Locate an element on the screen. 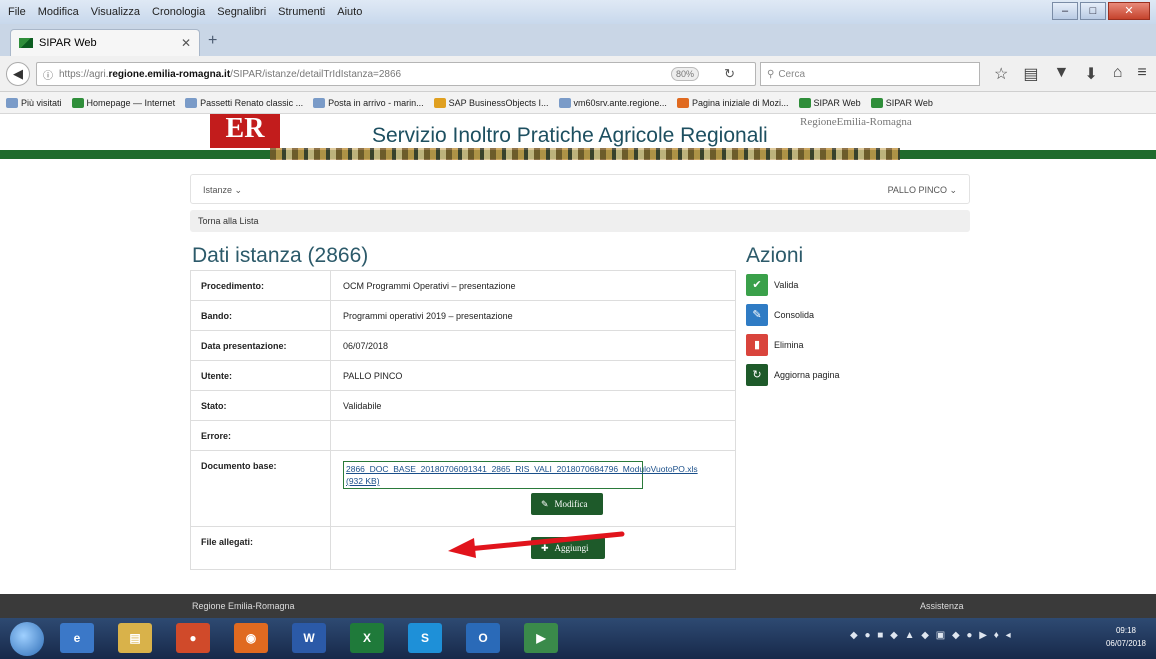 Image resolution: width=1156 pixels, height=659 pixels. field-label: Bando: is located at coordinates (261, 315).